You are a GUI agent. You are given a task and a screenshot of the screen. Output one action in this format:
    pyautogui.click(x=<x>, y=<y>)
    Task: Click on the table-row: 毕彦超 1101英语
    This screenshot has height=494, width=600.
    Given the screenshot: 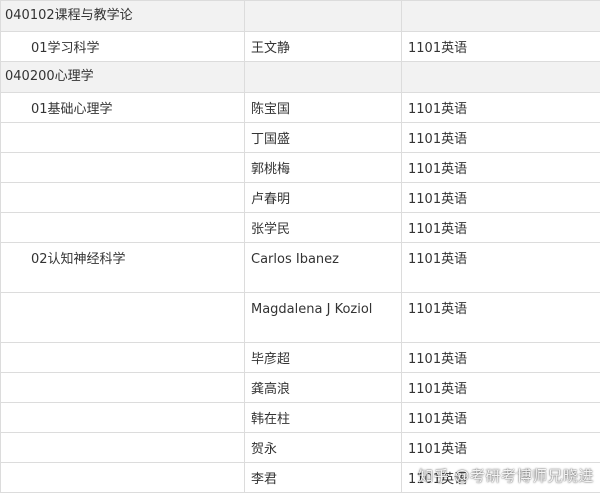 What is the action you would take?
    pyautogui.click(x=300, y=357)
    